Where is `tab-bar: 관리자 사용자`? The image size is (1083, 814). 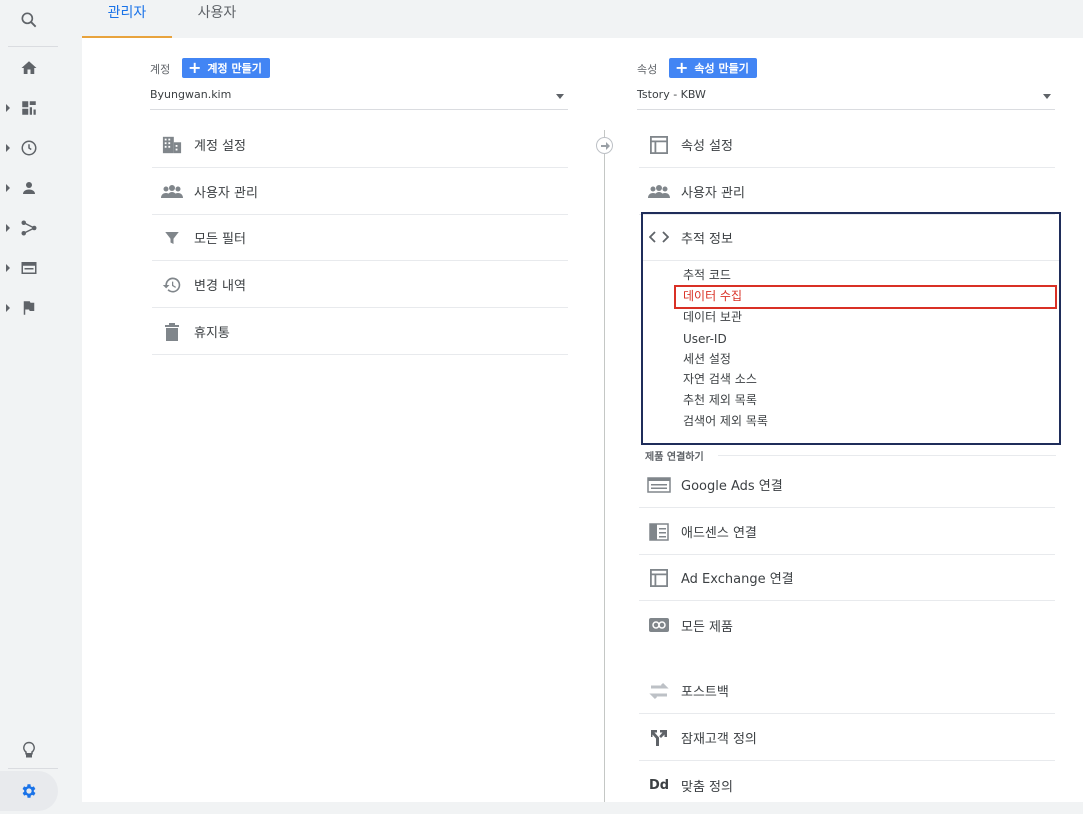
tab-bar: 관리자 사용자 is located at coordinates (582, 19).